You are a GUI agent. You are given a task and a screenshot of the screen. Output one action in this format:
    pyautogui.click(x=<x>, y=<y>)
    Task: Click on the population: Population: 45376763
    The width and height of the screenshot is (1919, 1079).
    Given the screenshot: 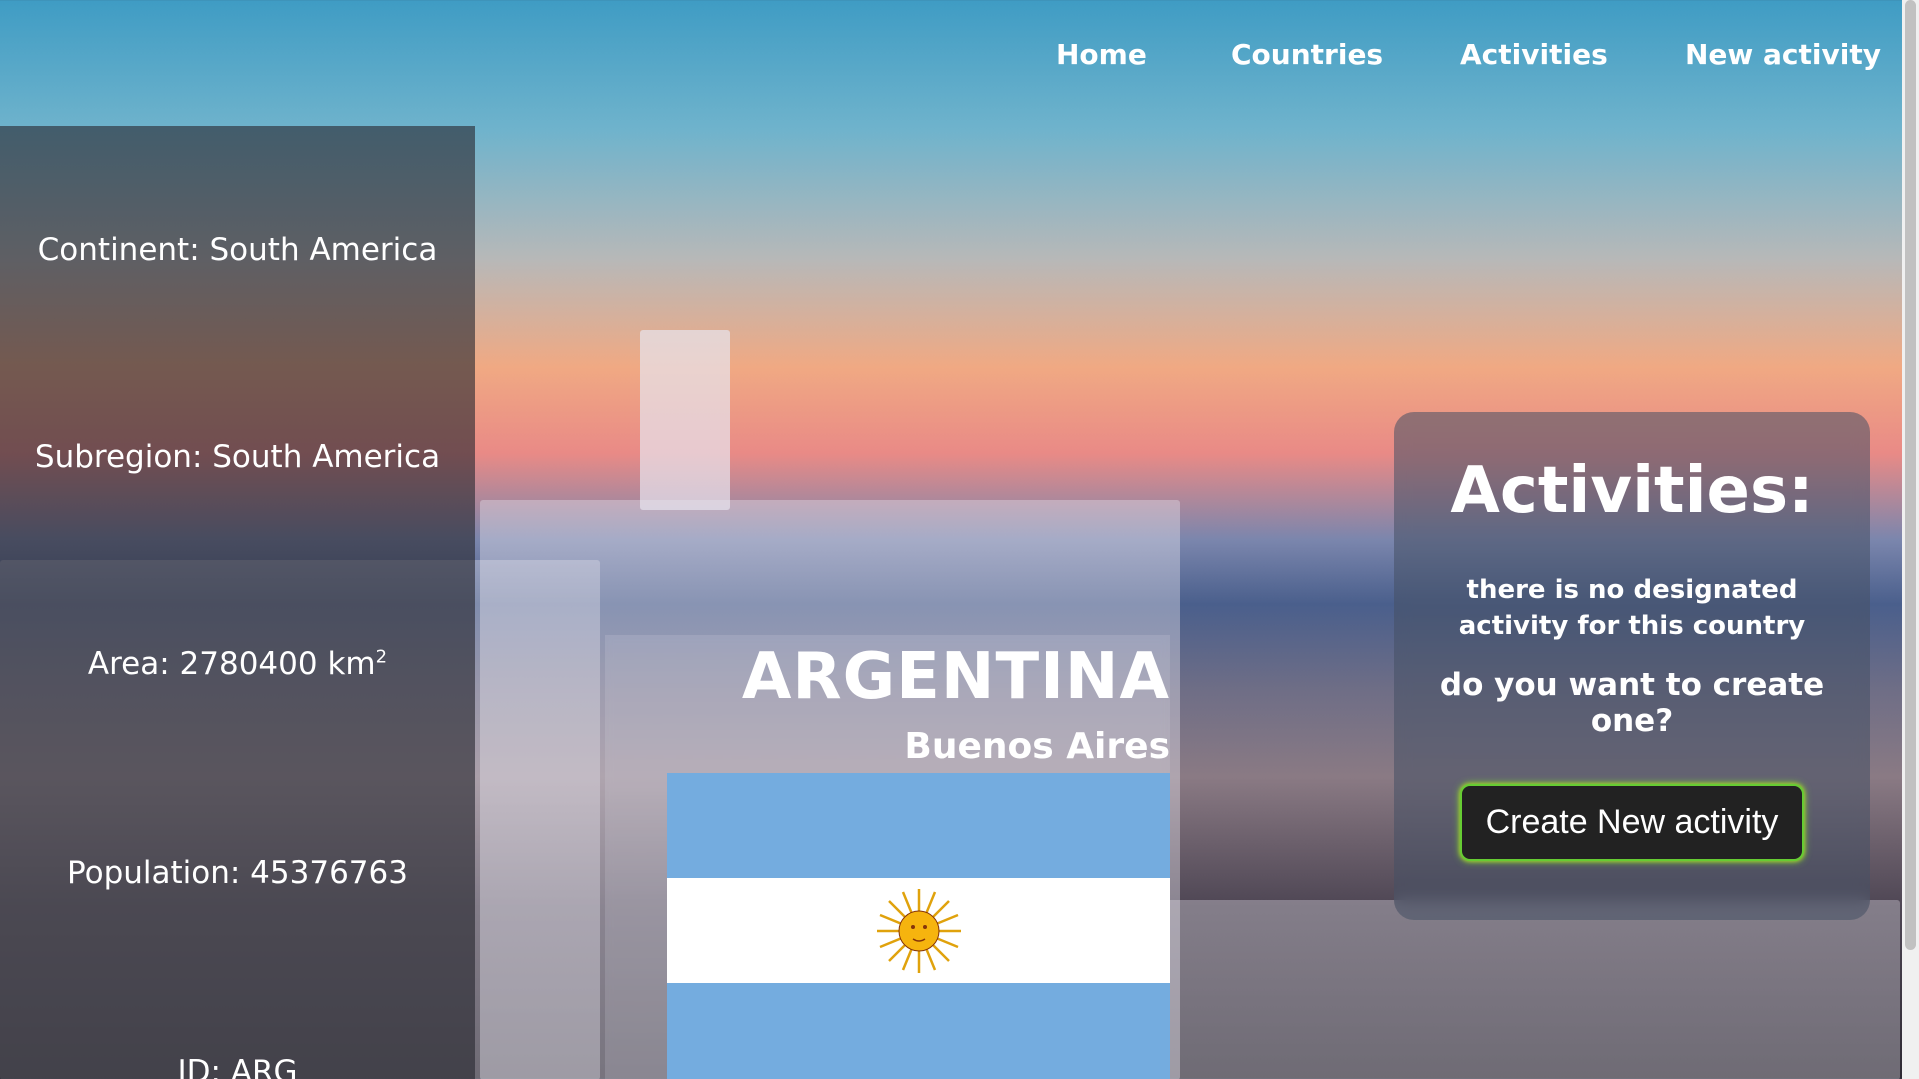 What is the action you would take?
    pyautogui.click(x=237, y=873)
    